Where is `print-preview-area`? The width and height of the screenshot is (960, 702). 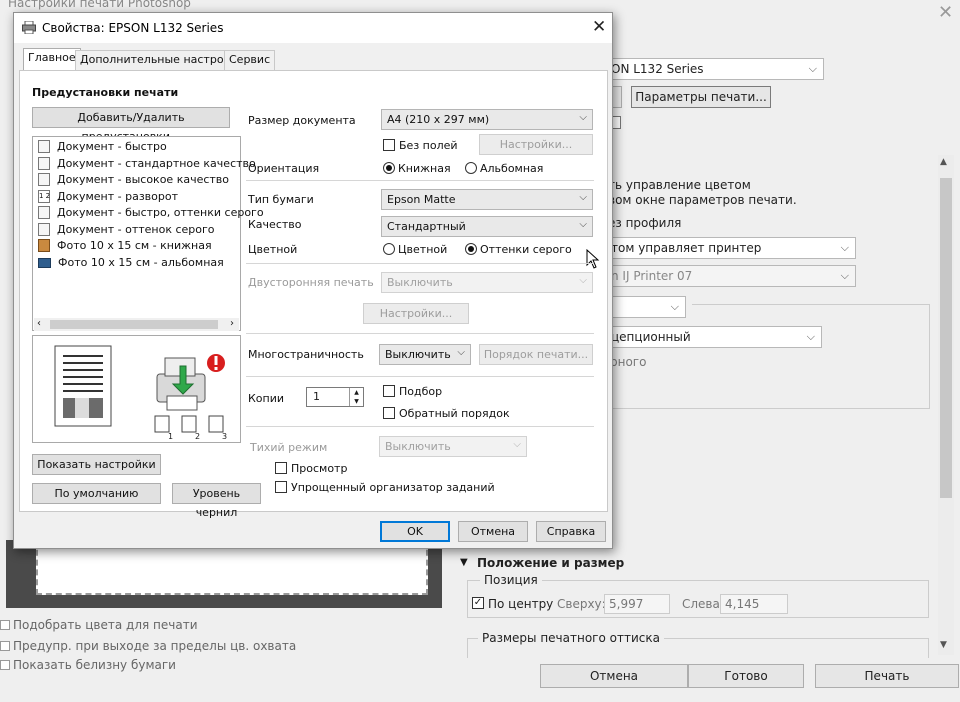
print-preview-area is located at coordinates (224, 574).